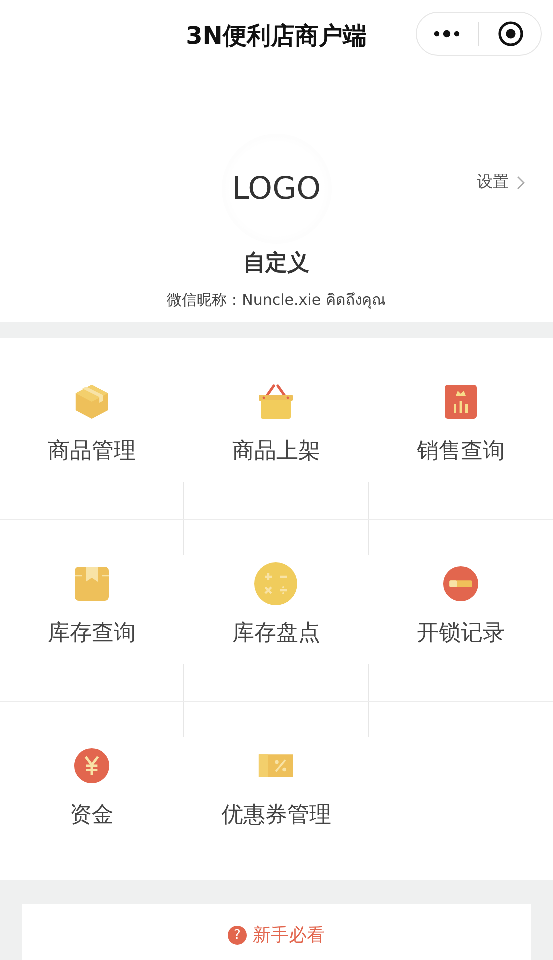 The width and height of the screenshot is (553, 960). Describe the element at coordinates (237, 935) in the screenshot. I see `help-icon: ?` at that location.